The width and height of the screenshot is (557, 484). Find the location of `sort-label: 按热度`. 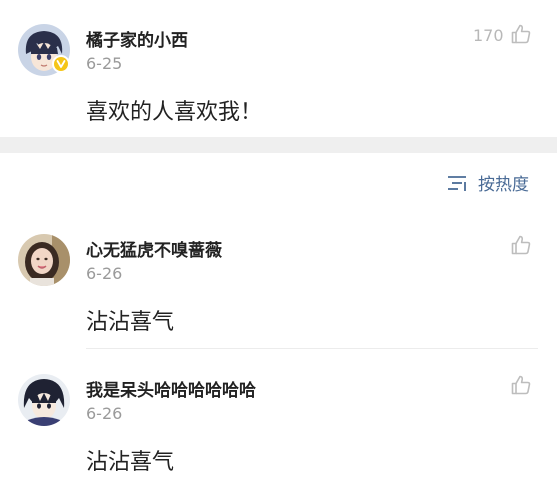

sort-label: 按热度 is located at coordinates (503, 185).